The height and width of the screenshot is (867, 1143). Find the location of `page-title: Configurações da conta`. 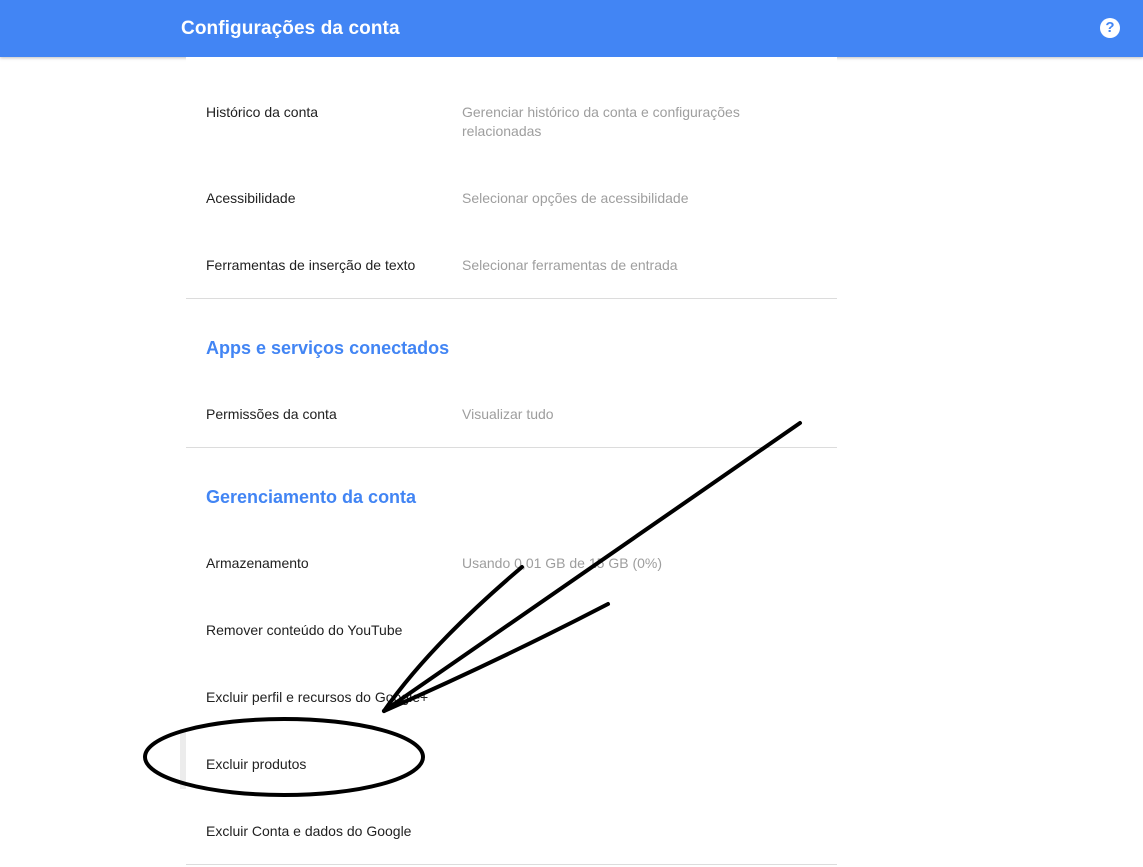

page-title: Configurações da conta is located at coordinates (290, 28).